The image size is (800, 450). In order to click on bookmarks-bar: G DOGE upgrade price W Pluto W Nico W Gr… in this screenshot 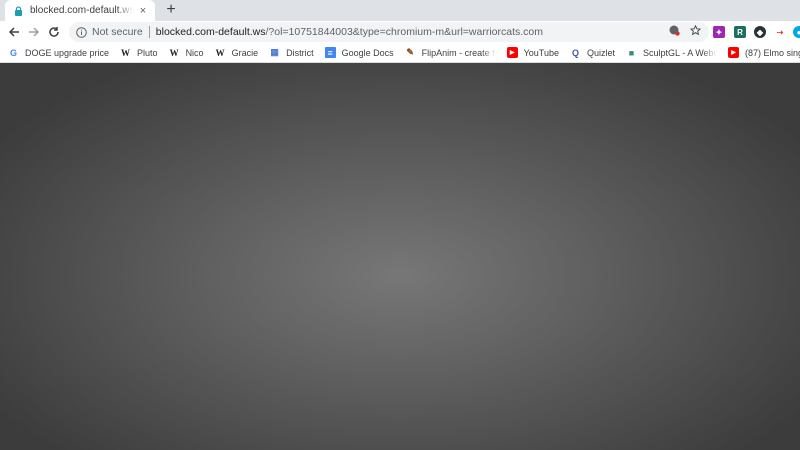, I will do `click(400, 53)`.